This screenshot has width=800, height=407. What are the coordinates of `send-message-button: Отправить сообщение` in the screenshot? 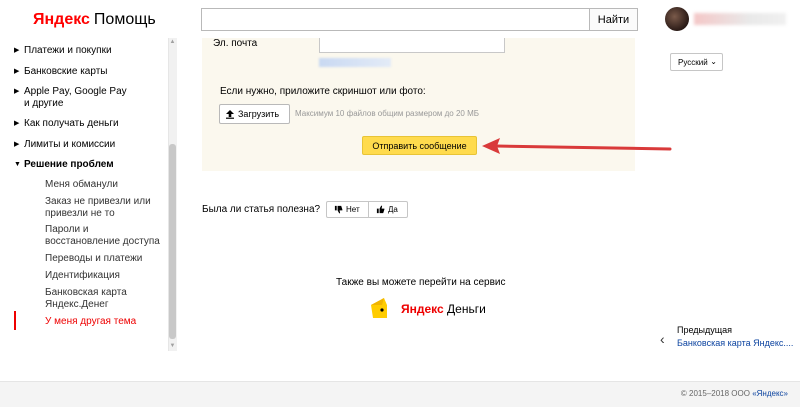 It's located at (419, 145).